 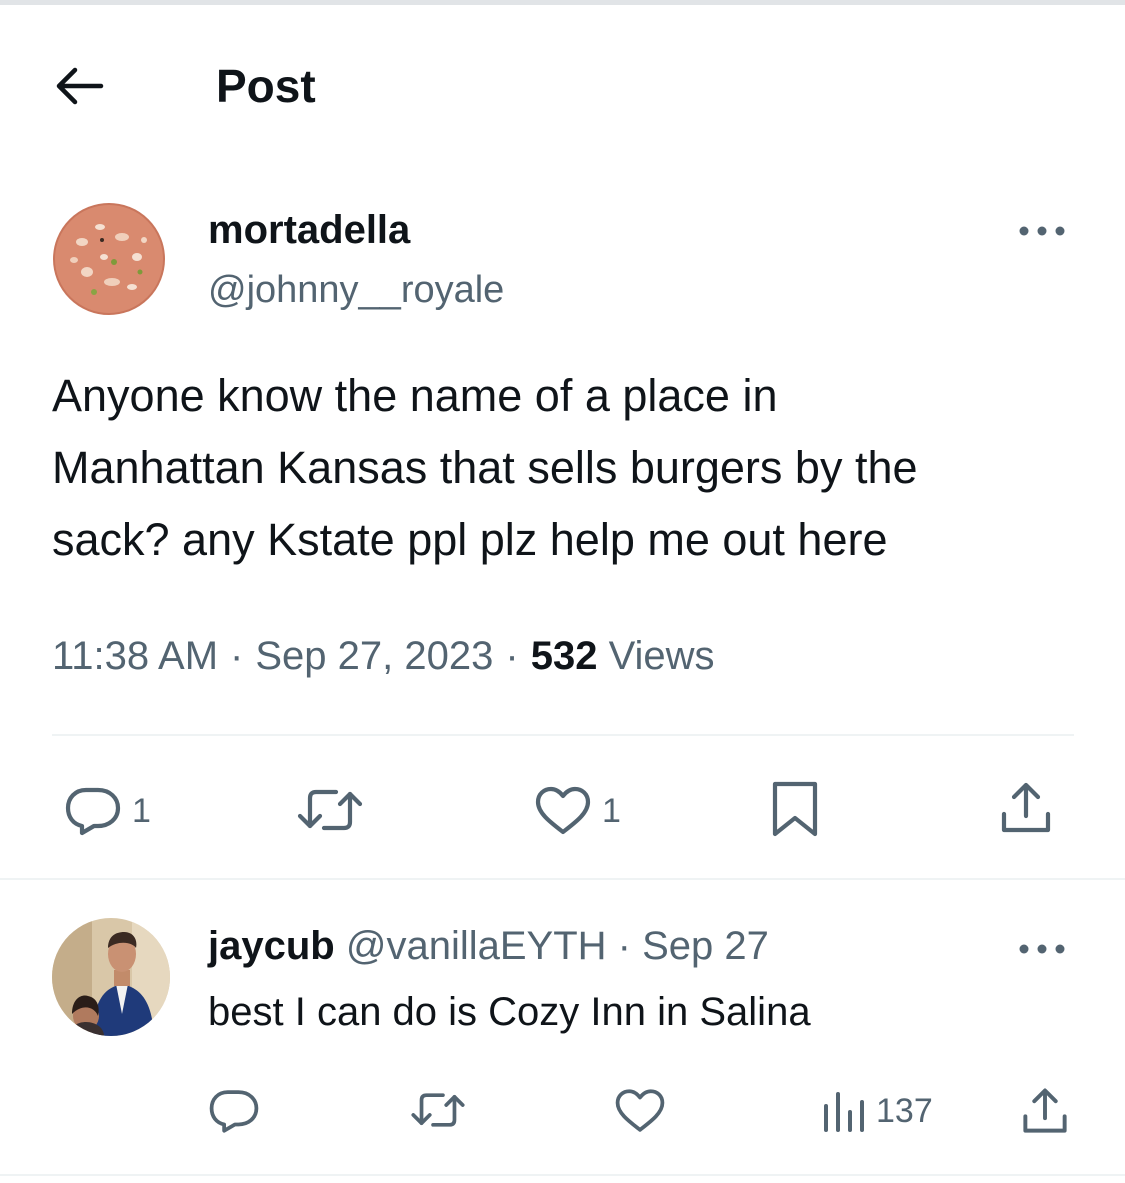 I want to click on like-button: 1, so click(x=577, y=811).